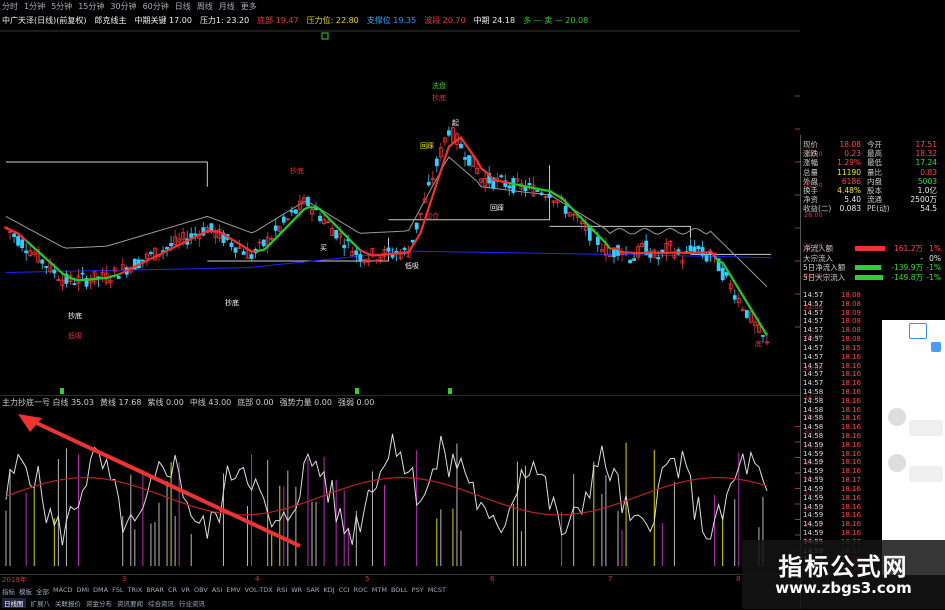  What do you see at coordinates (813, 462) in the screenshot?
I see `osc-axis-label: 60.00` at bounding box center [813, 462].